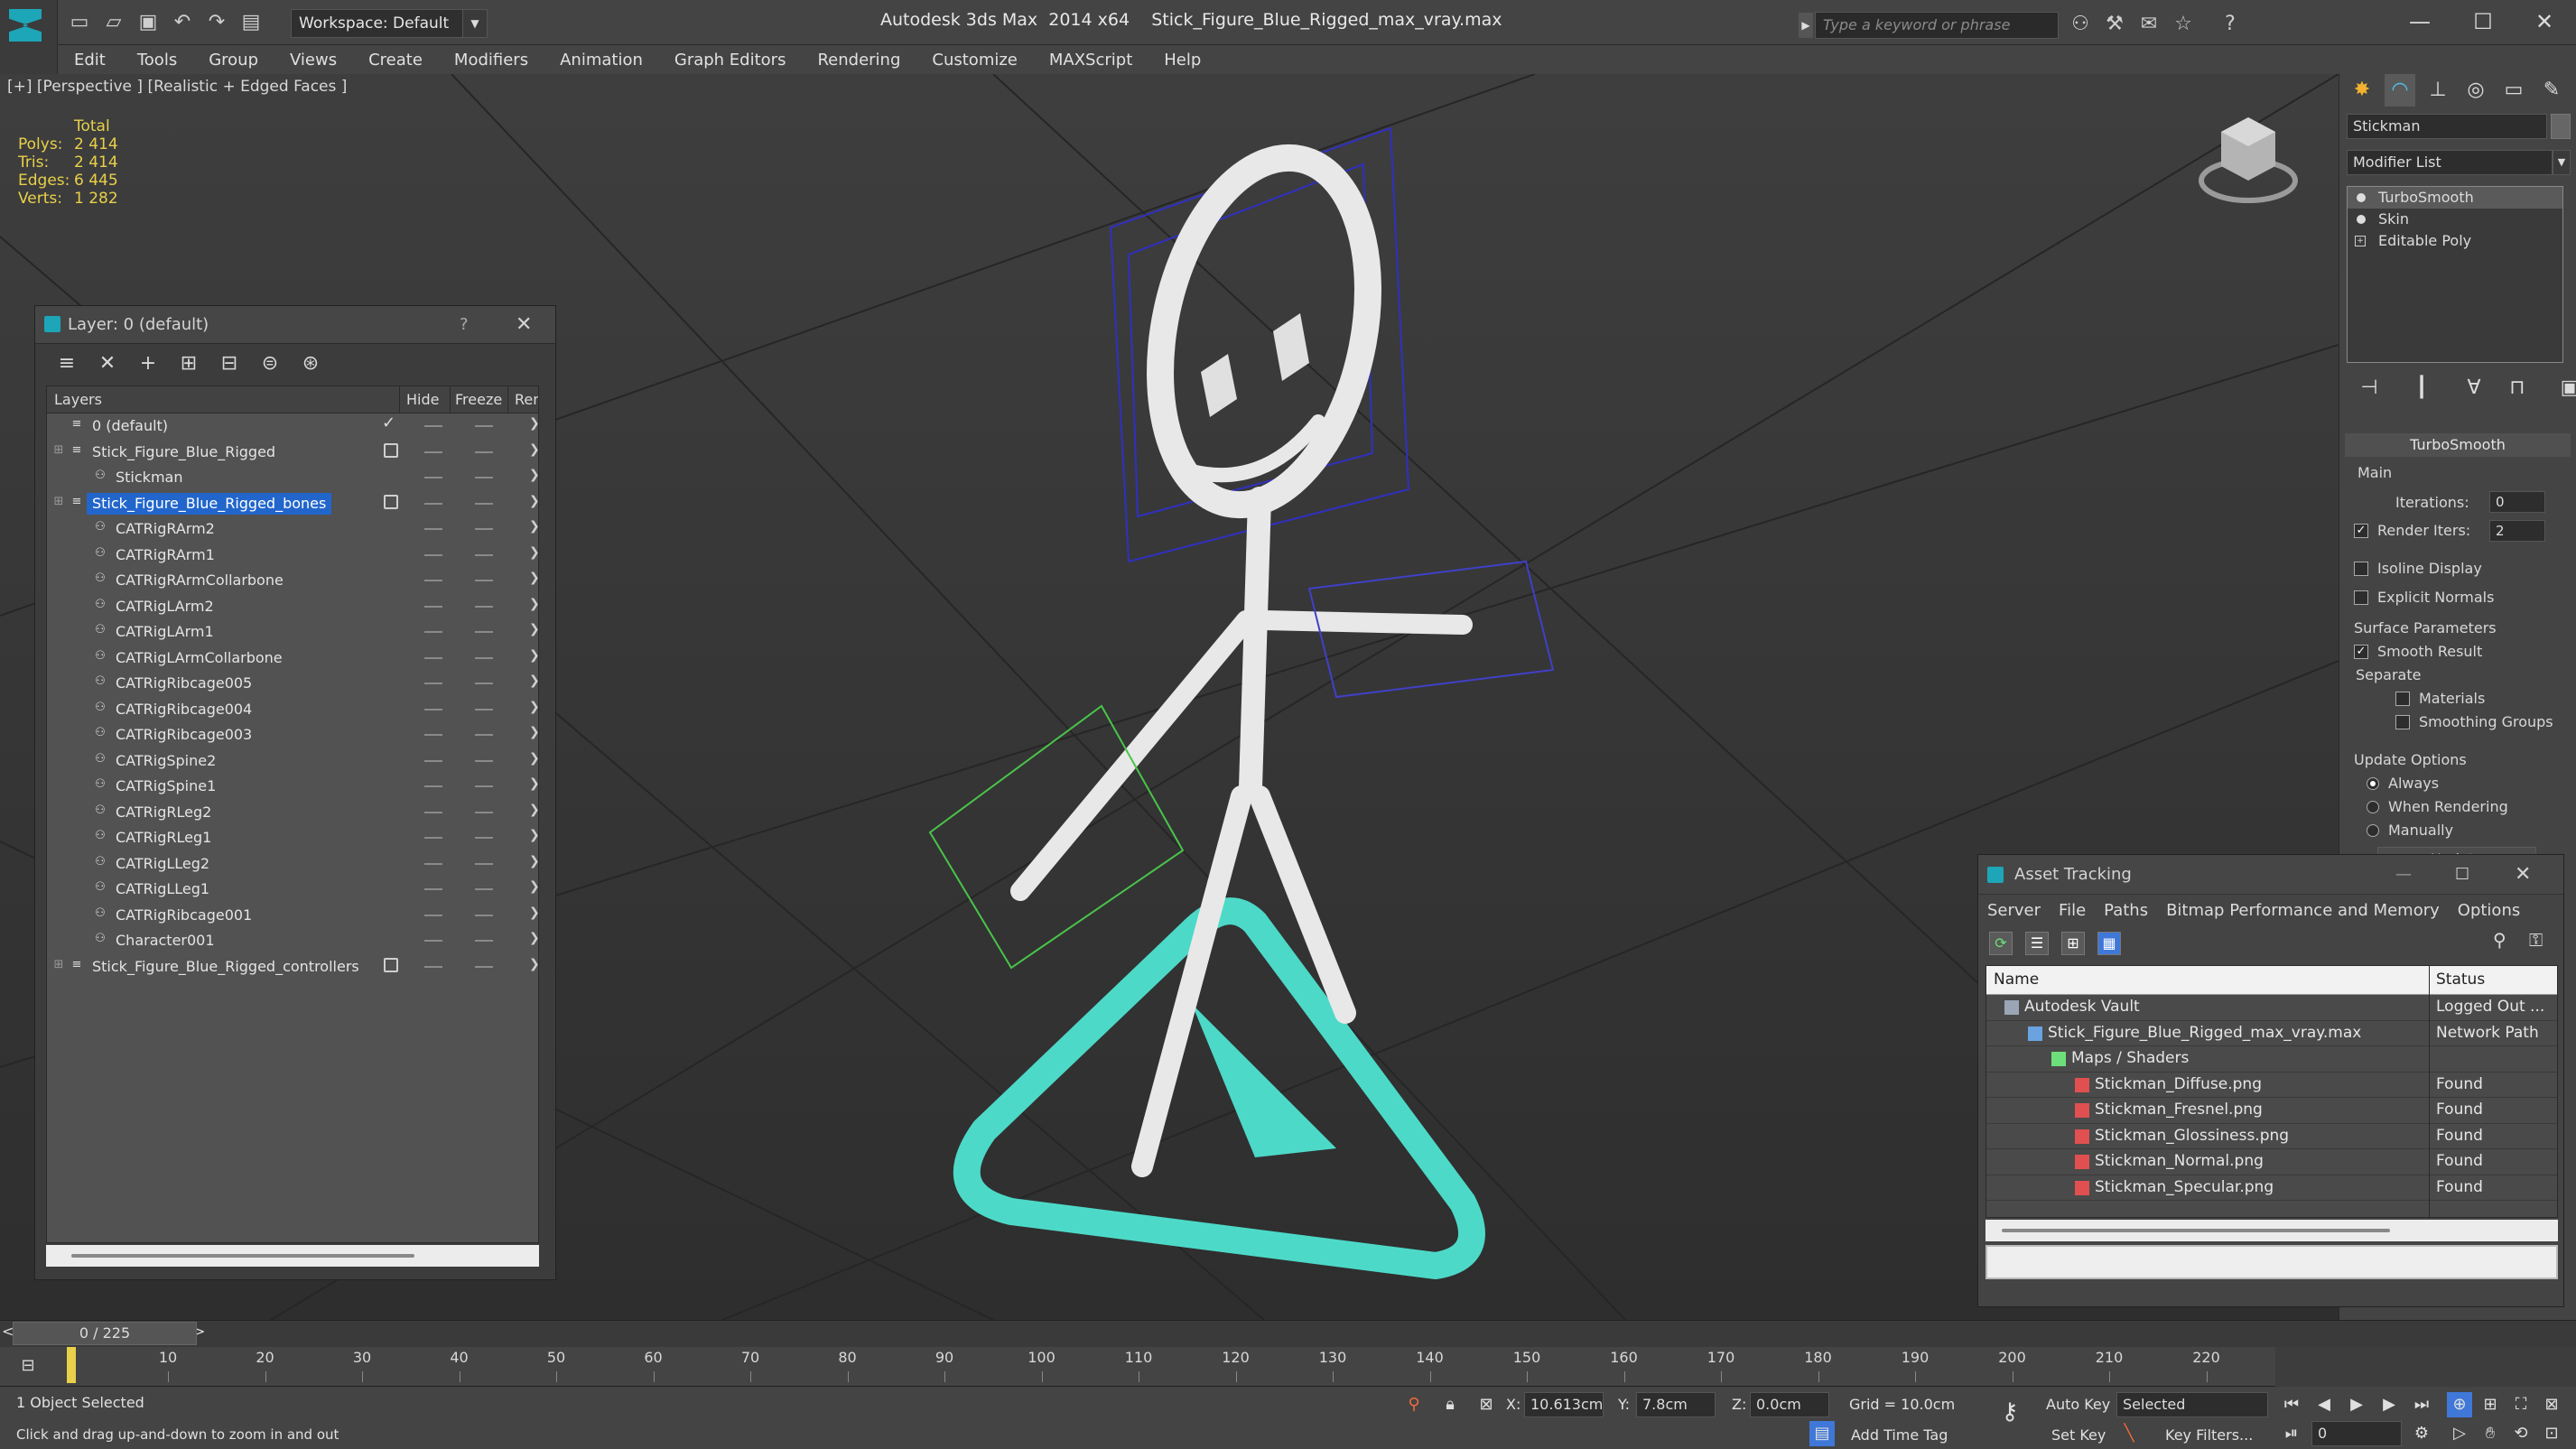 Image resolution: width=2576 pixels, height=1449 pixels. Describe the element at coordinates (292, 710) in the screenshot. I see `layer-row: ⚇ CATRigRibcage004 ❯` at that location.